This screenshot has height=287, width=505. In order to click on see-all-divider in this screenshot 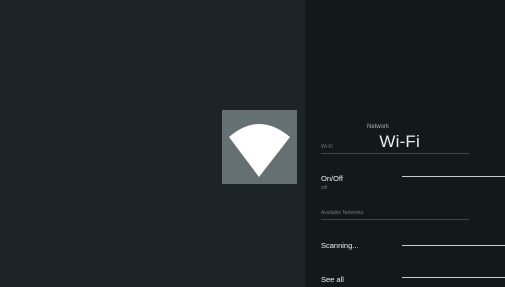, I will do `click(453, 277)`.